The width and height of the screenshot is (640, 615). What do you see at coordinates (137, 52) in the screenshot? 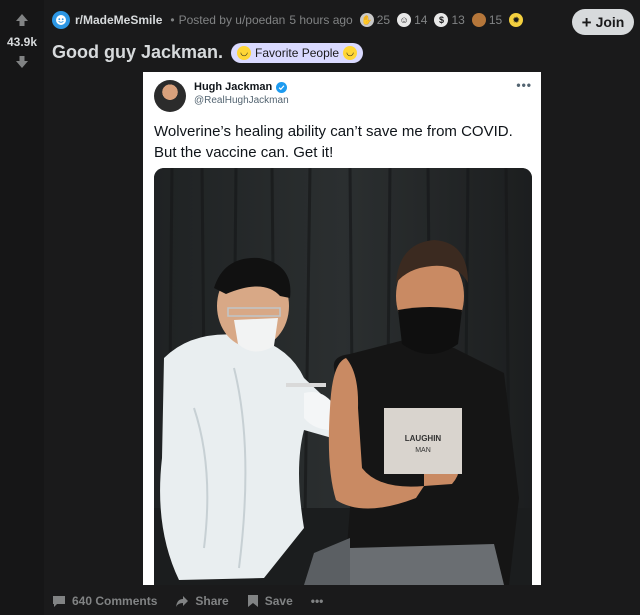
I see `post-title: Good guy Jackman.` at bounding box center [137, 52].